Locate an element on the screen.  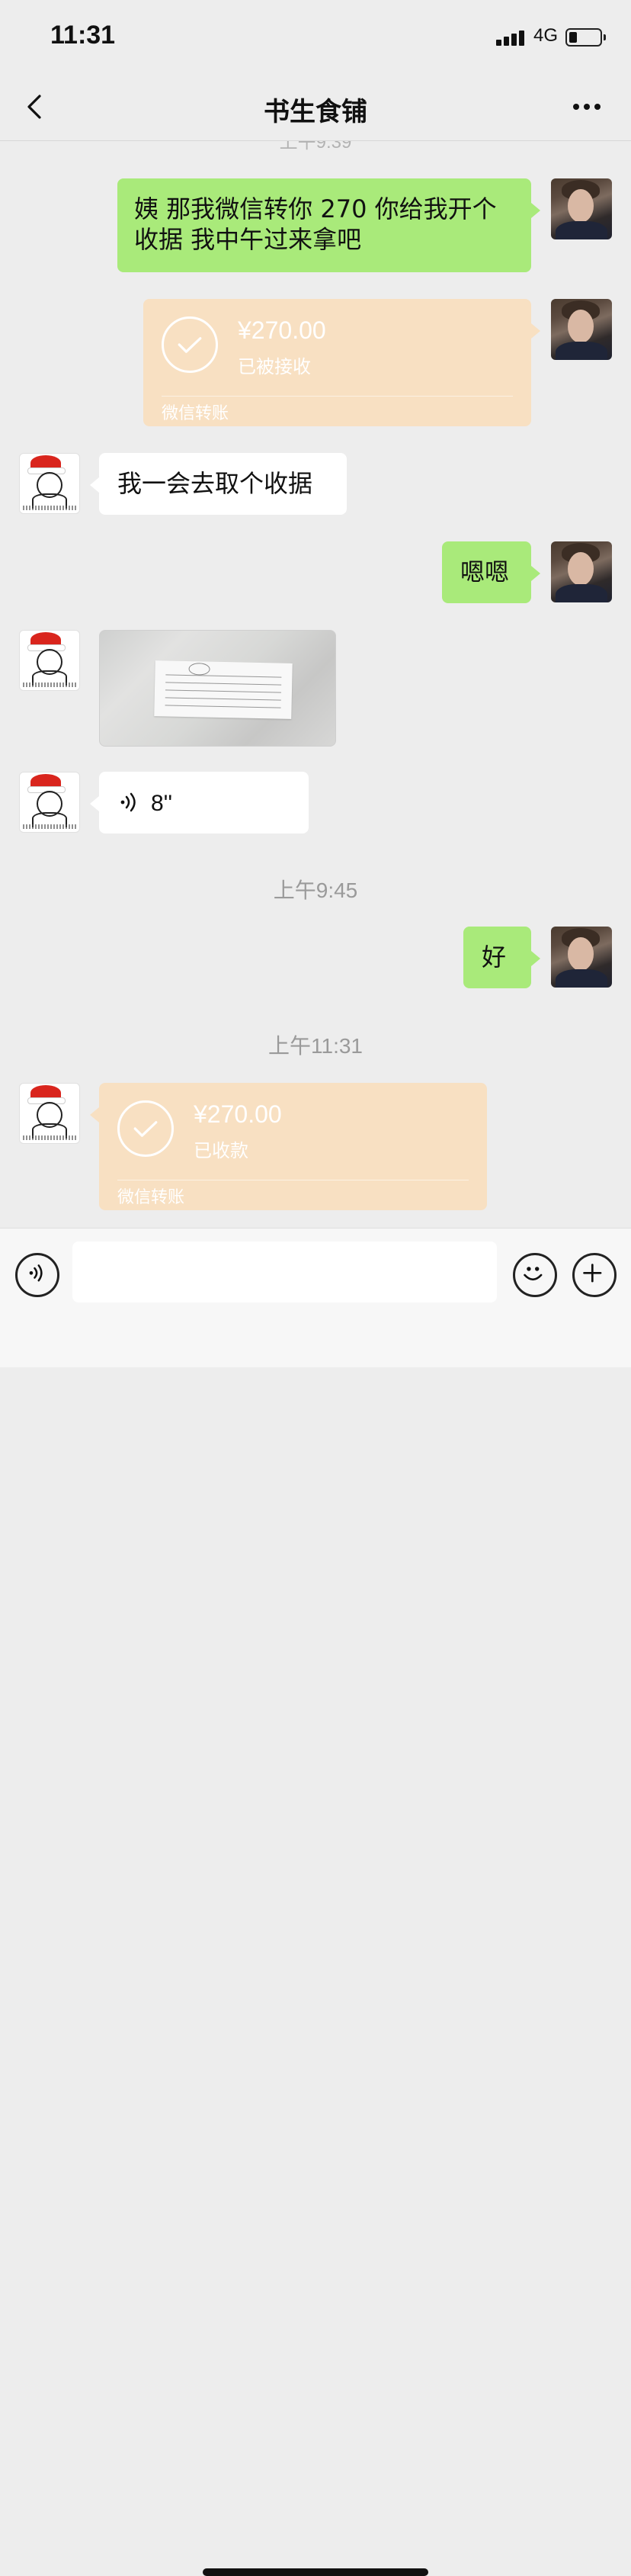
status-time: 11:31 is located at coordinates (83, 35).